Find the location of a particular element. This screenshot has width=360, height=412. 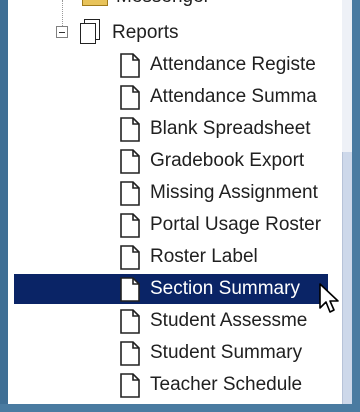

tree-folder-reports: Reports is located at coordinates (178, 33).